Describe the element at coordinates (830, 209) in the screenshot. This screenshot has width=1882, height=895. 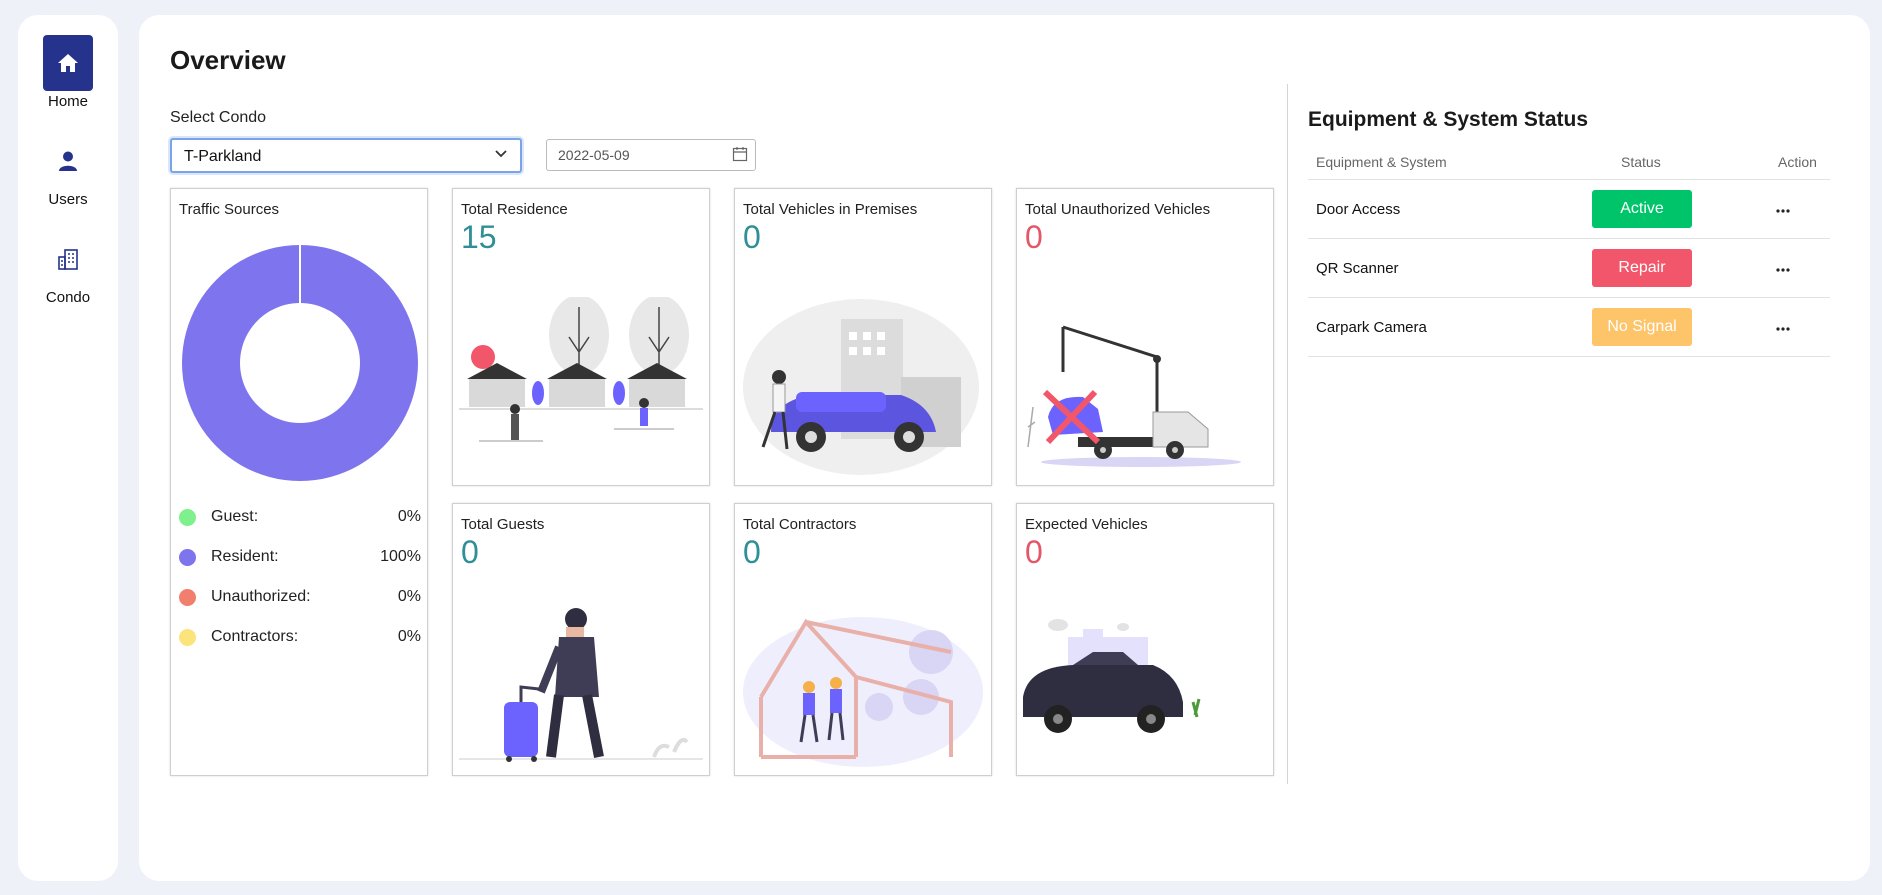
I see `total-vehicles-title: Total Vehicles in Premises` at that location.